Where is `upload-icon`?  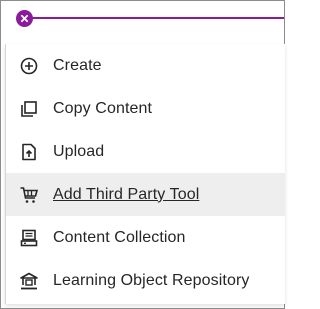 upload-icon is located at coordinates (29, 152).